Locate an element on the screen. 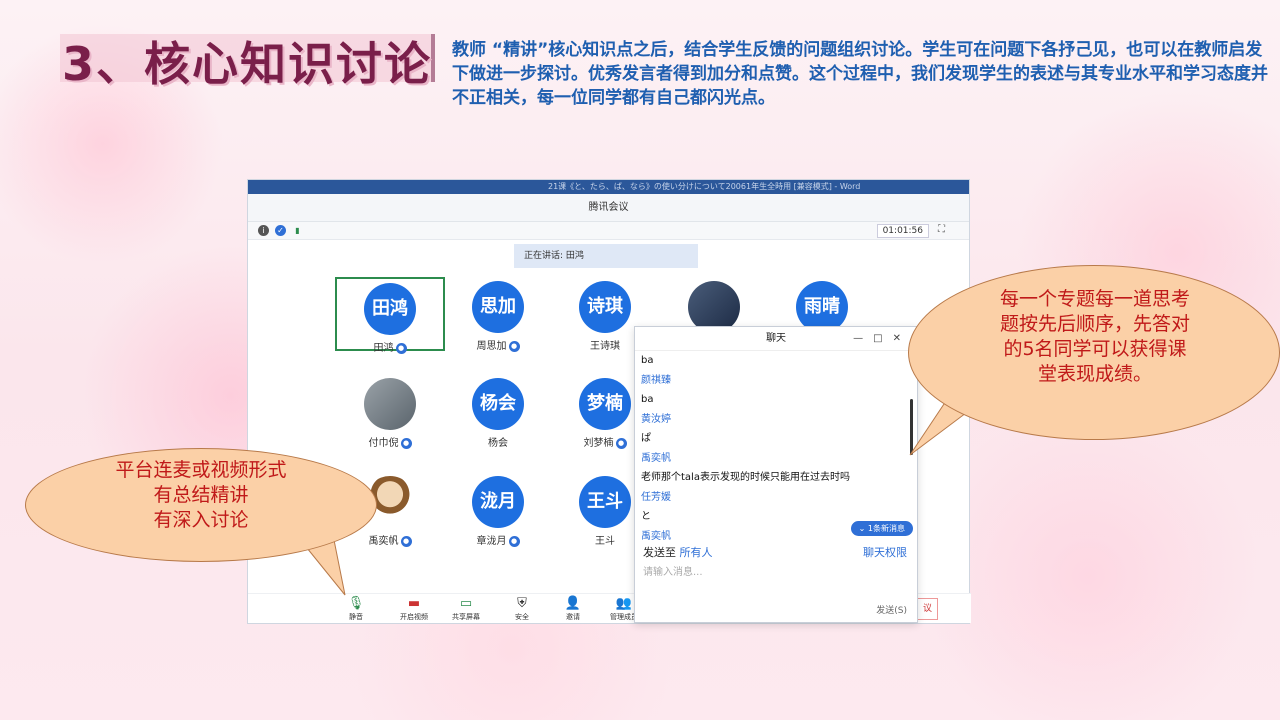  camera-icon: ▬ is located at coordinates (414, 603).